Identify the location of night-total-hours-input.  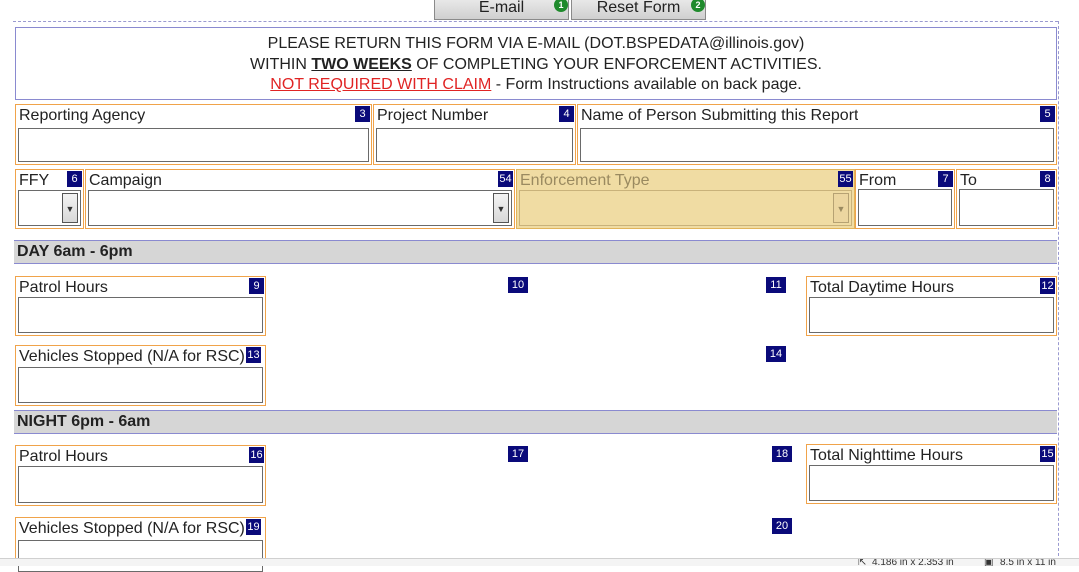
(931, 483).